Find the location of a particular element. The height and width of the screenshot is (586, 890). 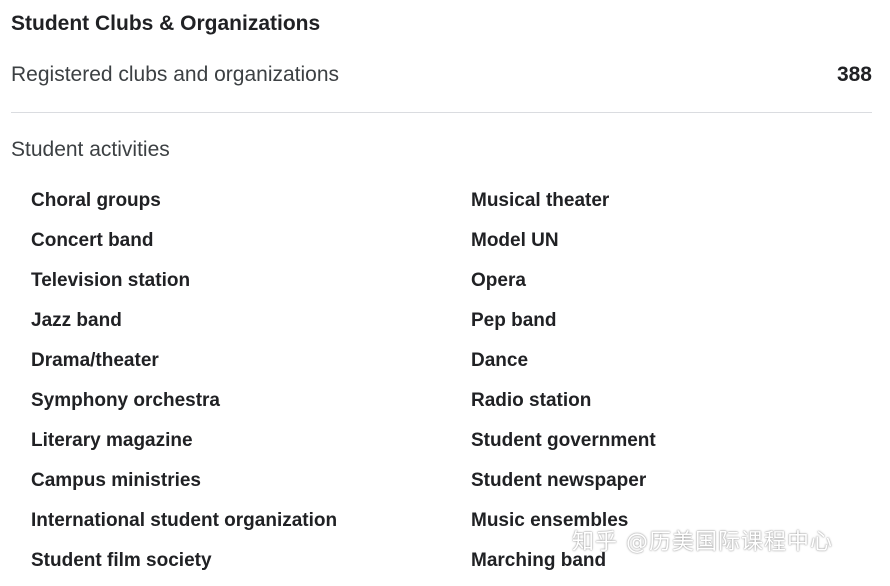

activity-item: Student film society is located at coordinates (121, 560).